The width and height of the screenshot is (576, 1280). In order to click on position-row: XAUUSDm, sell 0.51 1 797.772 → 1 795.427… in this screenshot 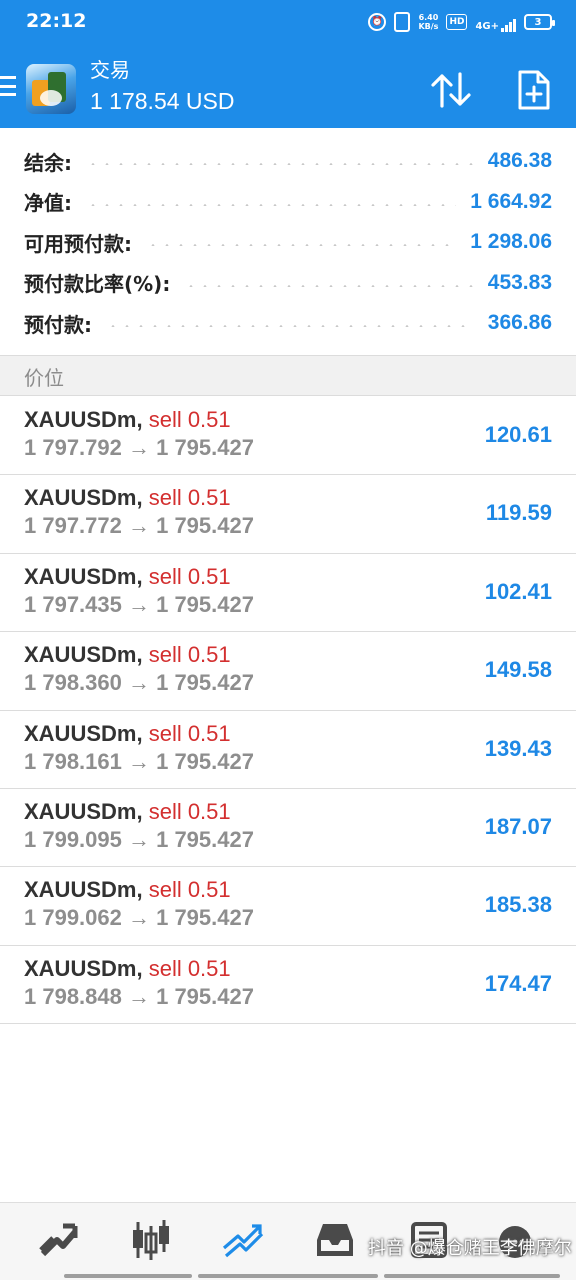, I will do `click(288, 514)`.